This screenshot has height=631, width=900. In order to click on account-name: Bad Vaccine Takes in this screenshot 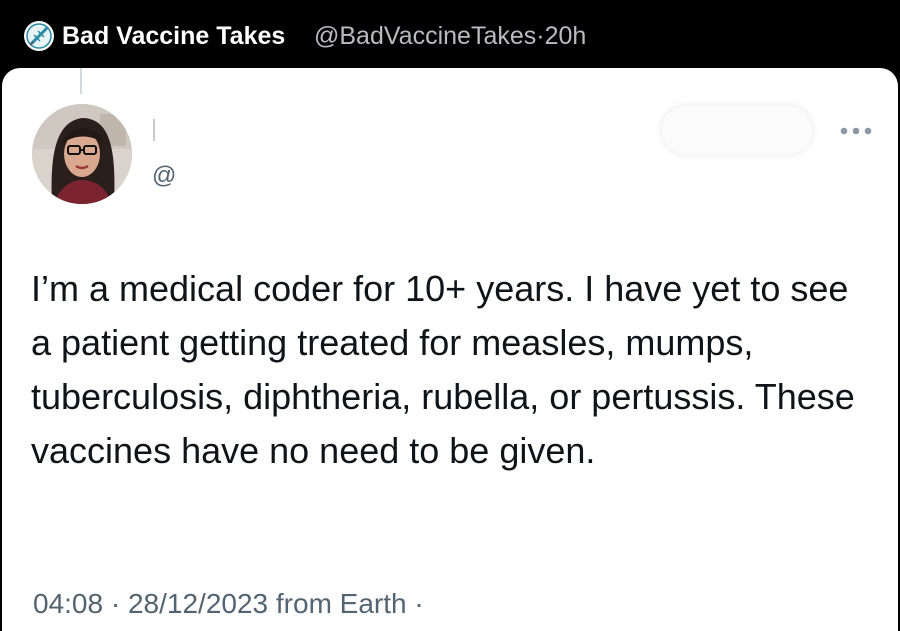, I will do `click(173, 36)`.